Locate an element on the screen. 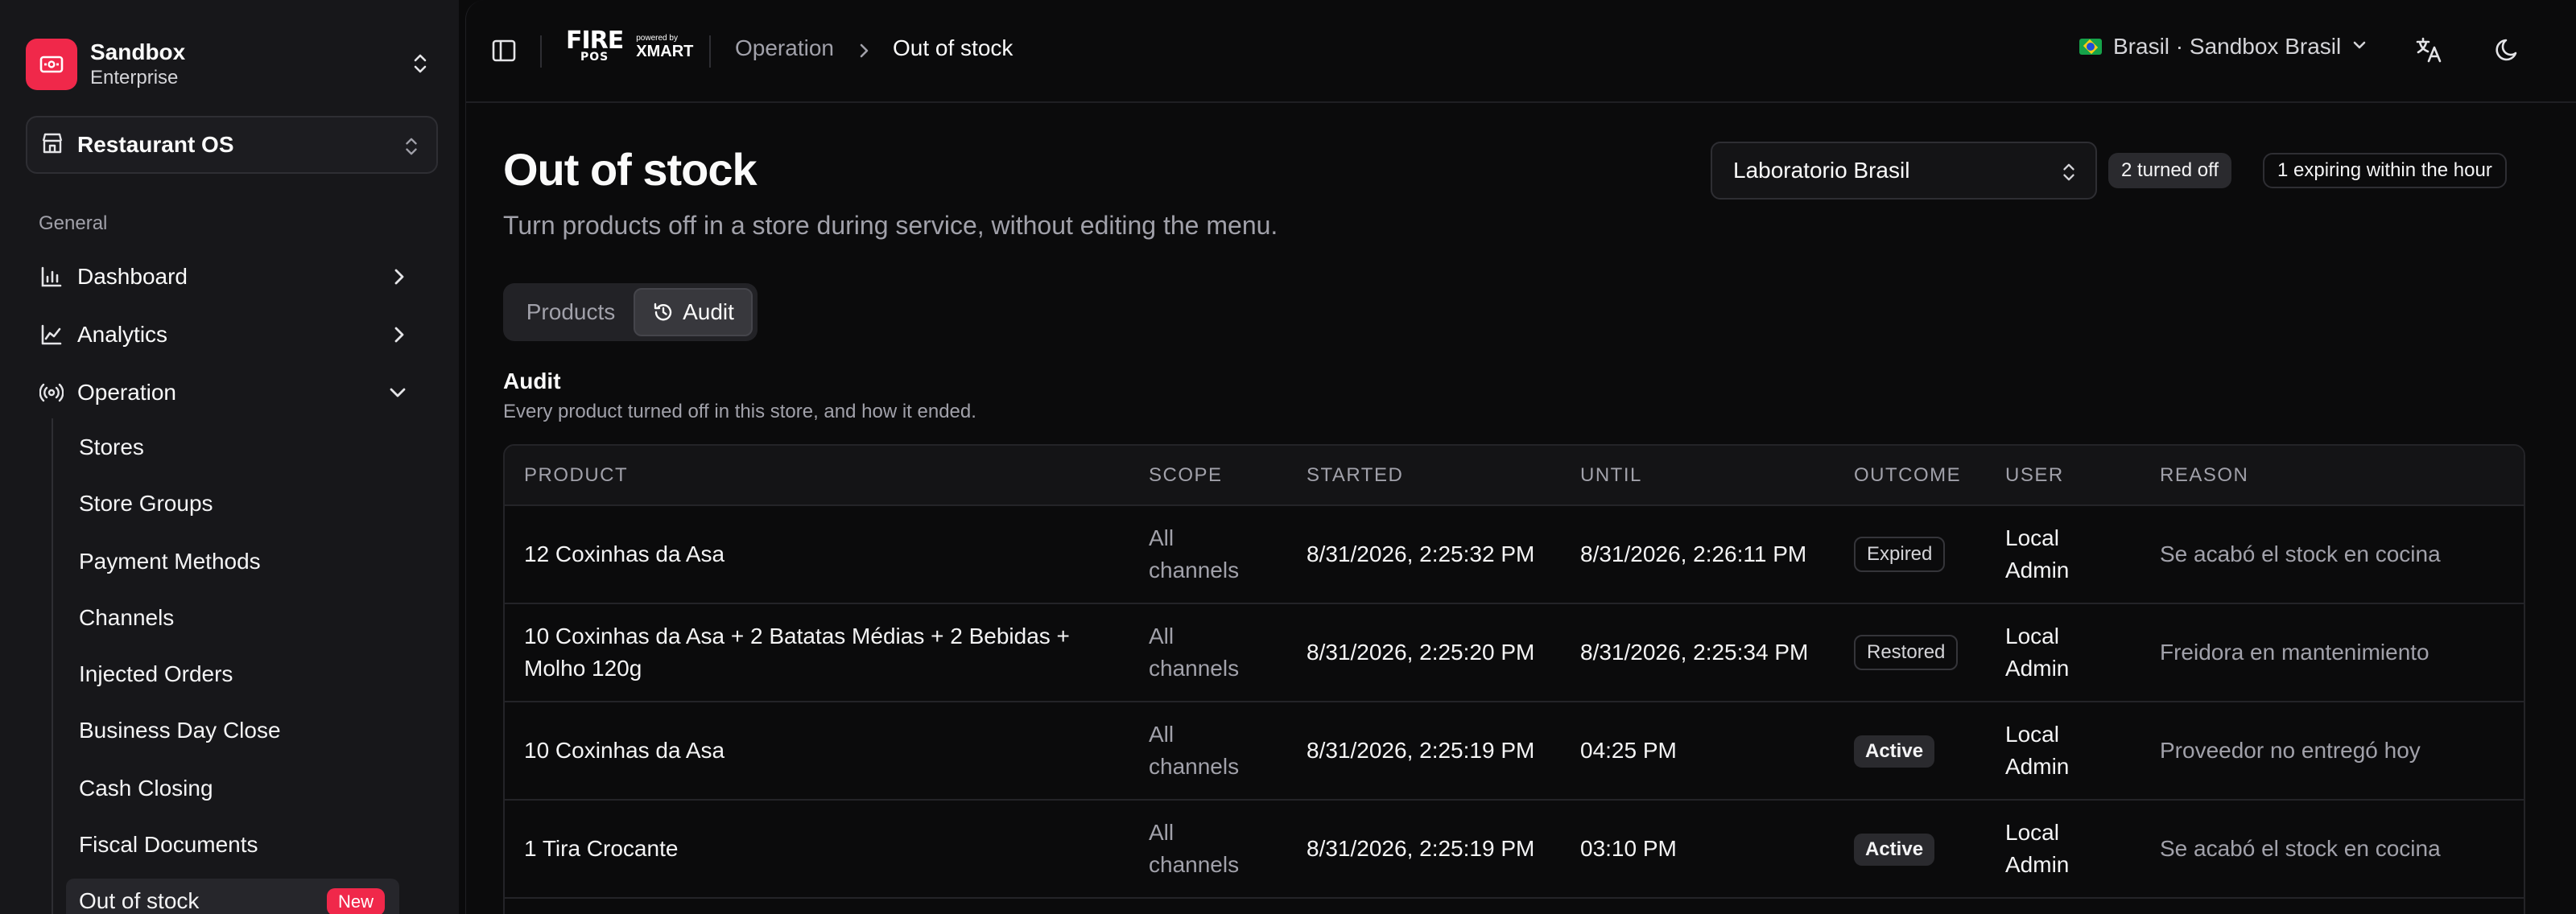  cell-until: 8/31/2026, 2:26:11 PM is located at coordinates (1698, 555).